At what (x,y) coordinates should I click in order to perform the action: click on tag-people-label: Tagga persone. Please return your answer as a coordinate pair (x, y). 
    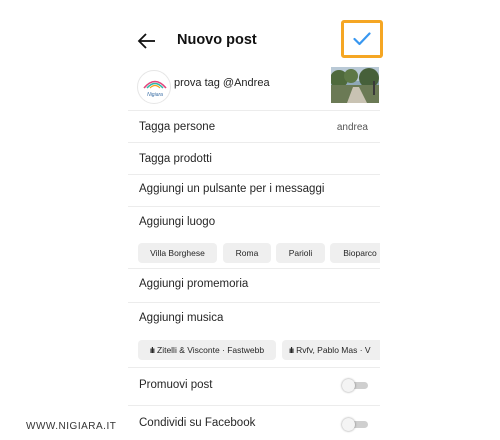
    Looking at the image, I should click on (177, 127).